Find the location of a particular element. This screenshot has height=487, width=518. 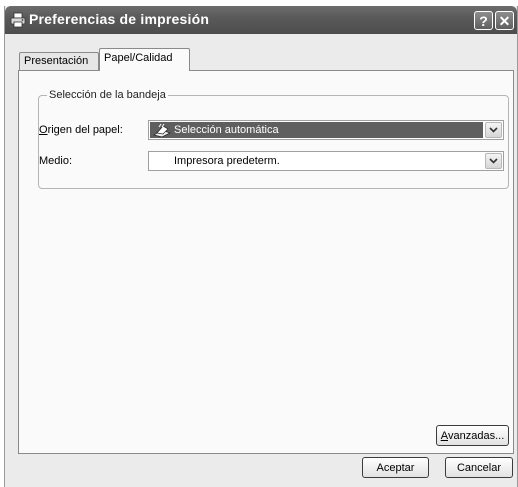

tab-papel-calidad: Papel/Calidad is located at coordinates (144, 59).